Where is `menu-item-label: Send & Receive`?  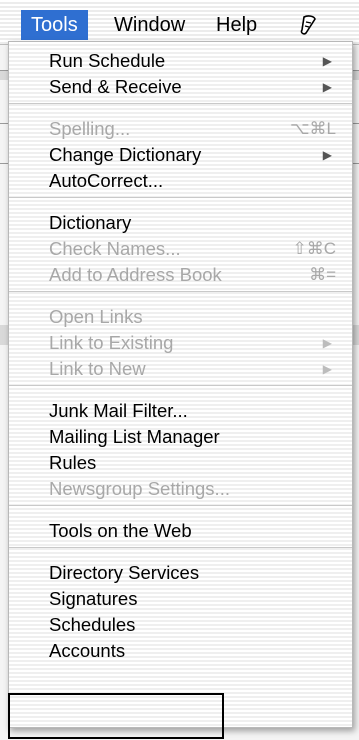
menu-item-label: Send & Receive is located at coordinates (115, 86).